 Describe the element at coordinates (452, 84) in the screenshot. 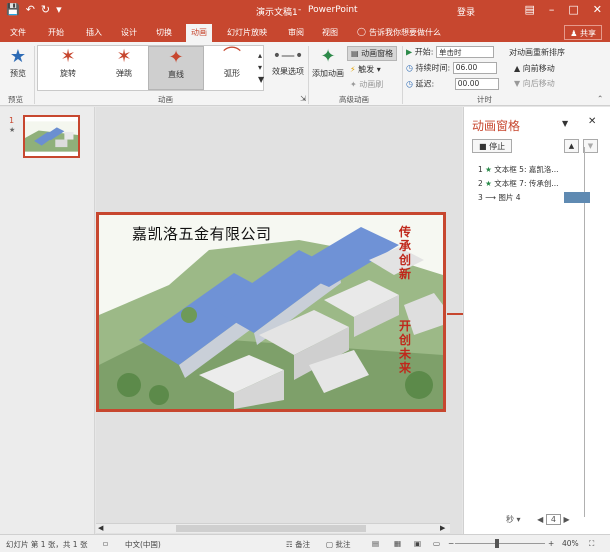

I see `delay-row: ◷ 延迟: 00.00` at that location.